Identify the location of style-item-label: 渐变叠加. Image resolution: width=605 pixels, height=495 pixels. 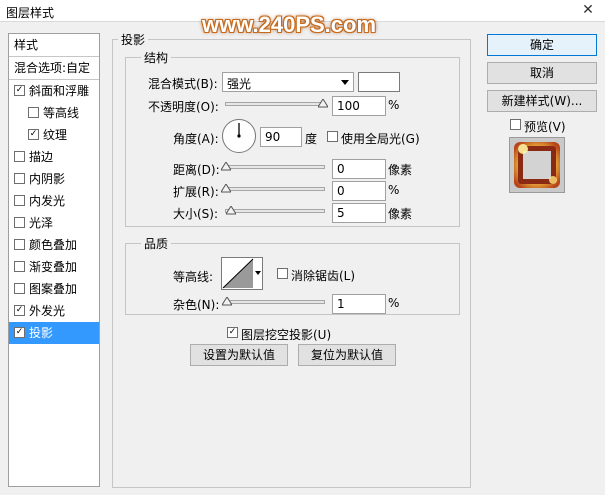
(53, 267).